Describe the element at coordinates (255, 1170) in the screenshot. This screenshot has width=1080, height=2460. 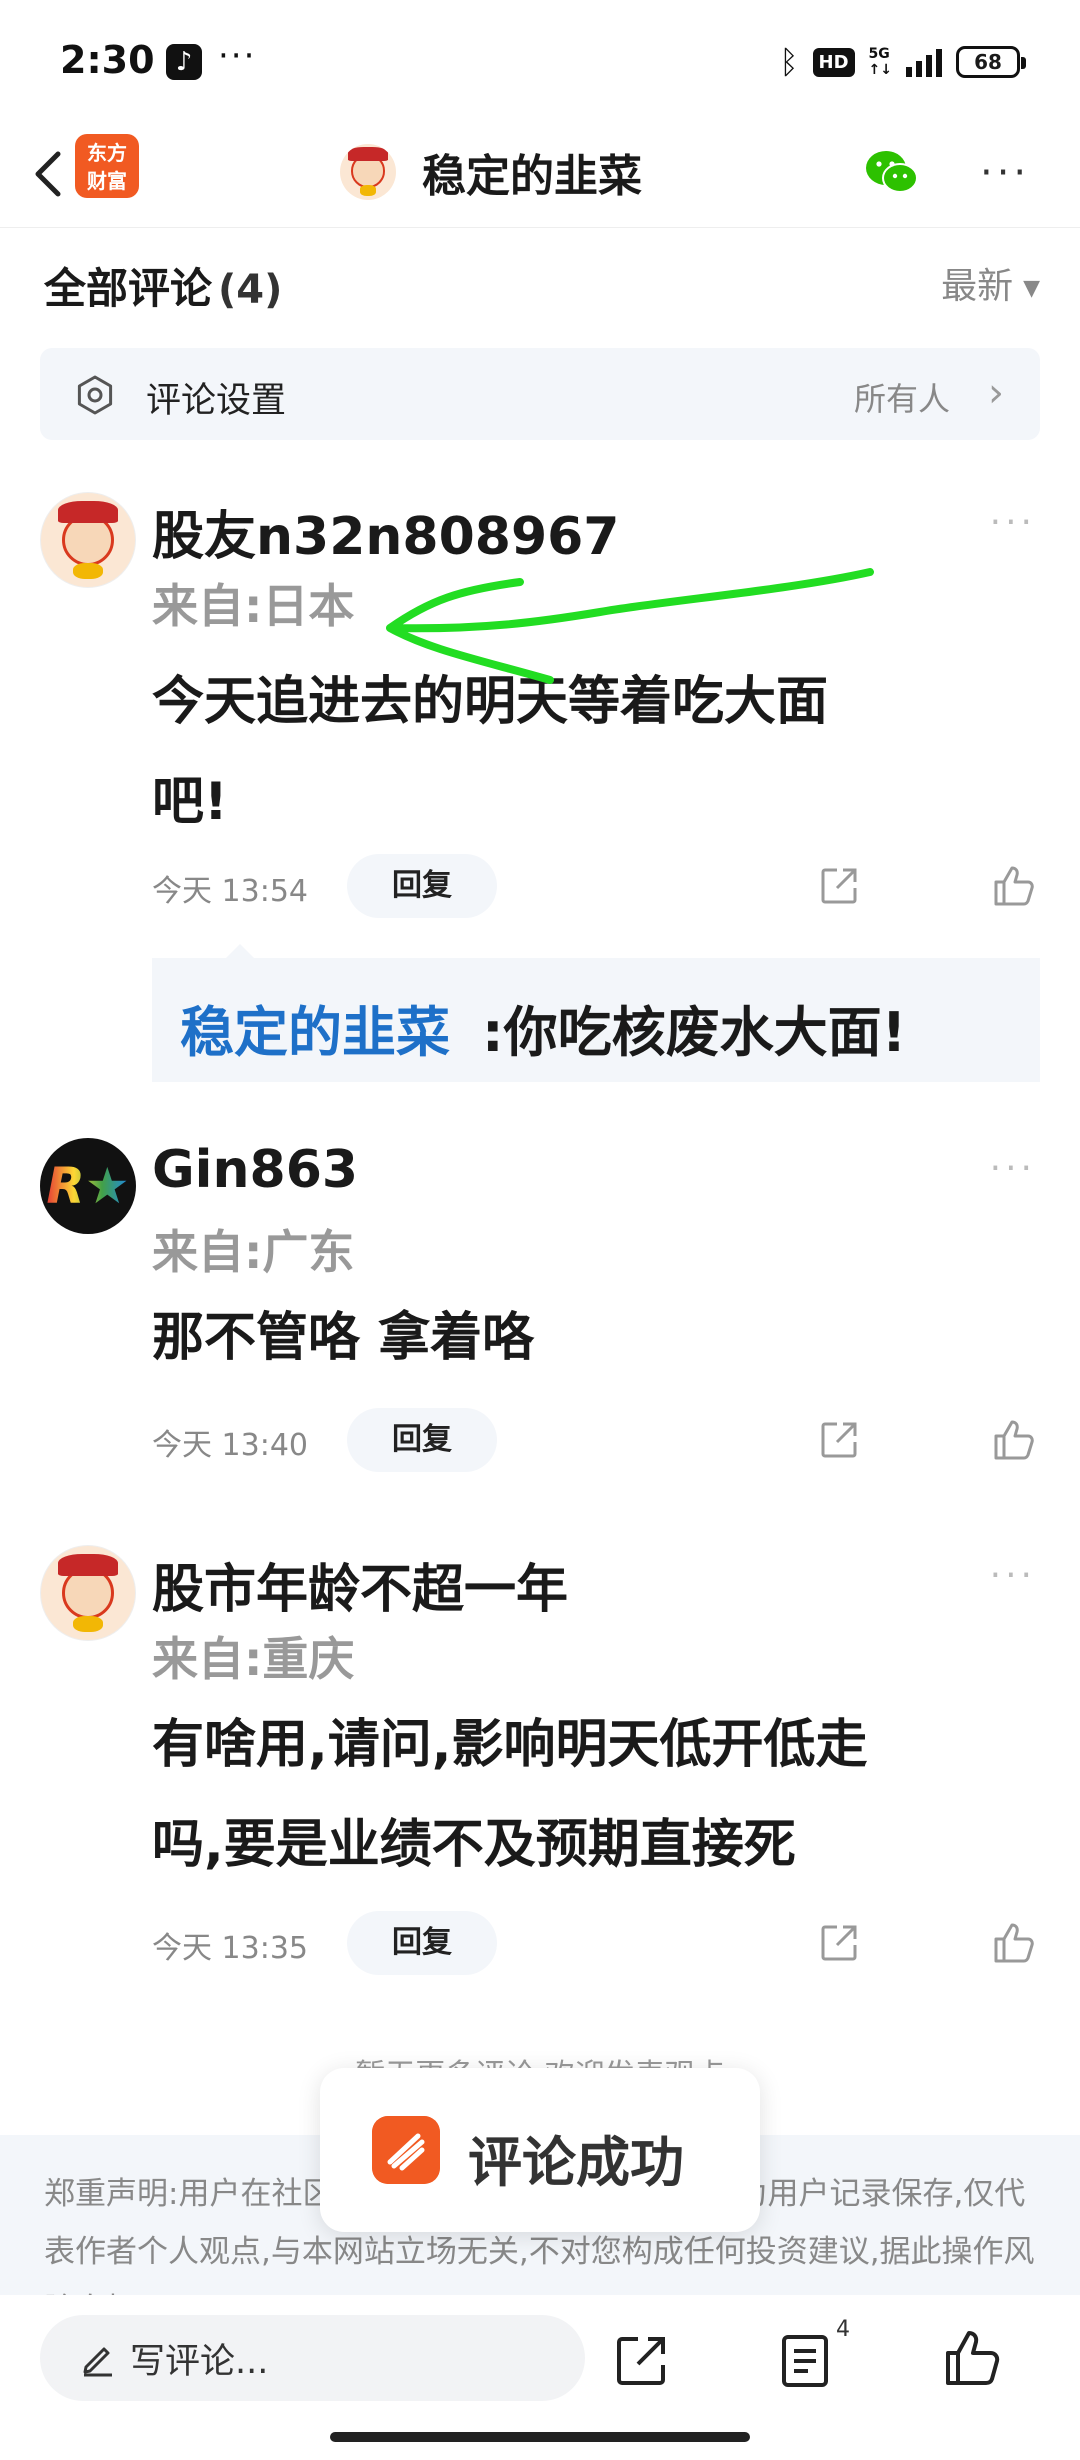
I see `commenter-name: Gin863` at that location.